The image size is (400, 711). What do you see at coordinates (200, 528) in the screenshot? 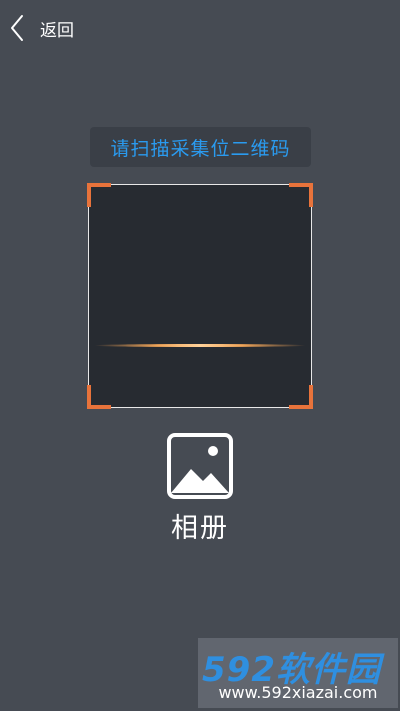
I see `album-label: 相册` at bounding box center [200, 528].